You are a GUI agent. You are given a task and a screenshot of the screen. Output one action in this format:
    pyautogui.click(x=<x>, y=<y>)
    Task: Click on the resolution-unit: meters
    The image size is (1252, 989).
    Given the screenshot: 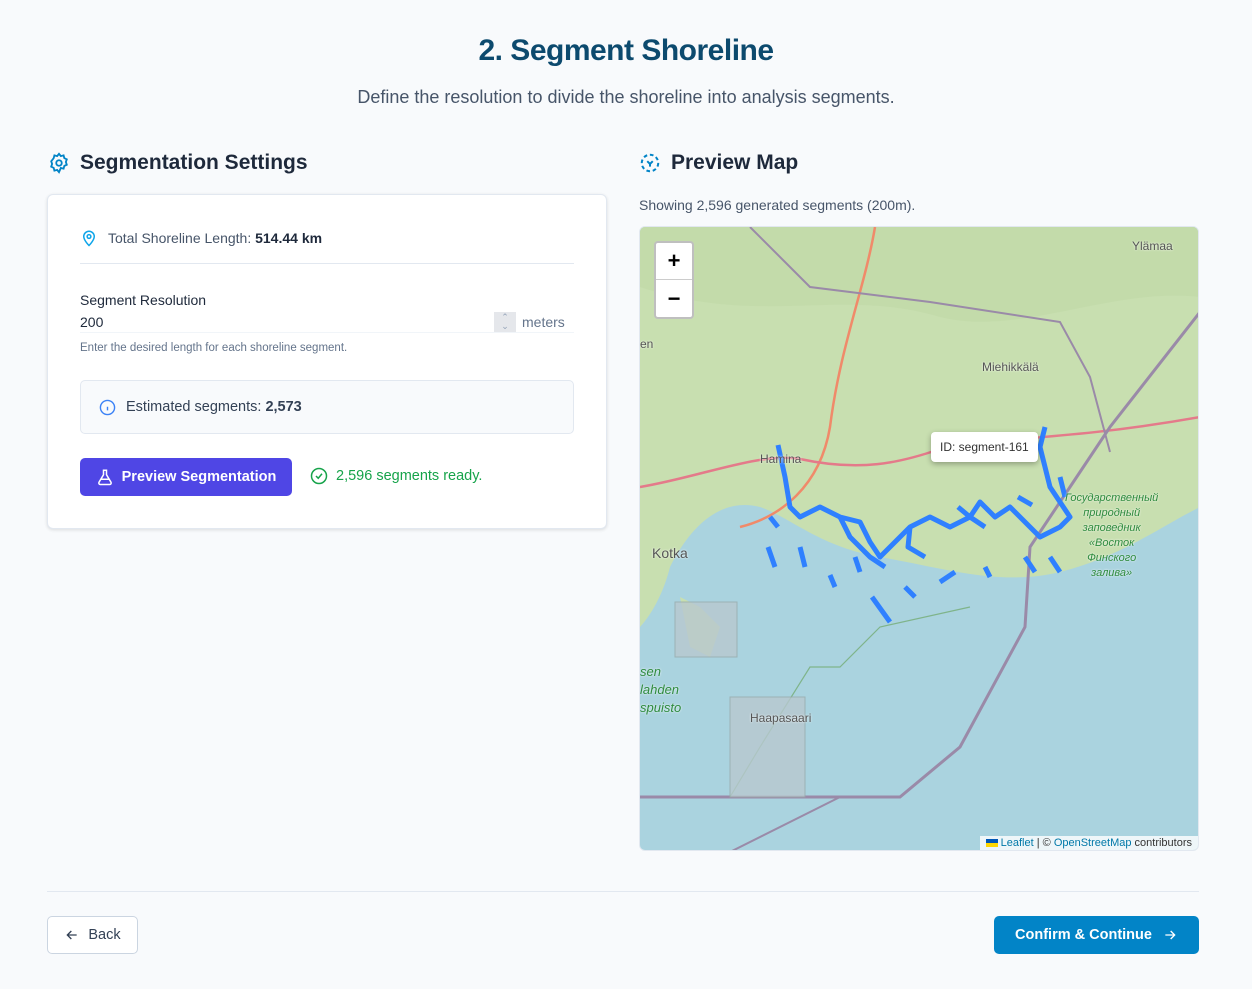 What is the action you would take?
    pyautogui.click(x=543, y=321)
    